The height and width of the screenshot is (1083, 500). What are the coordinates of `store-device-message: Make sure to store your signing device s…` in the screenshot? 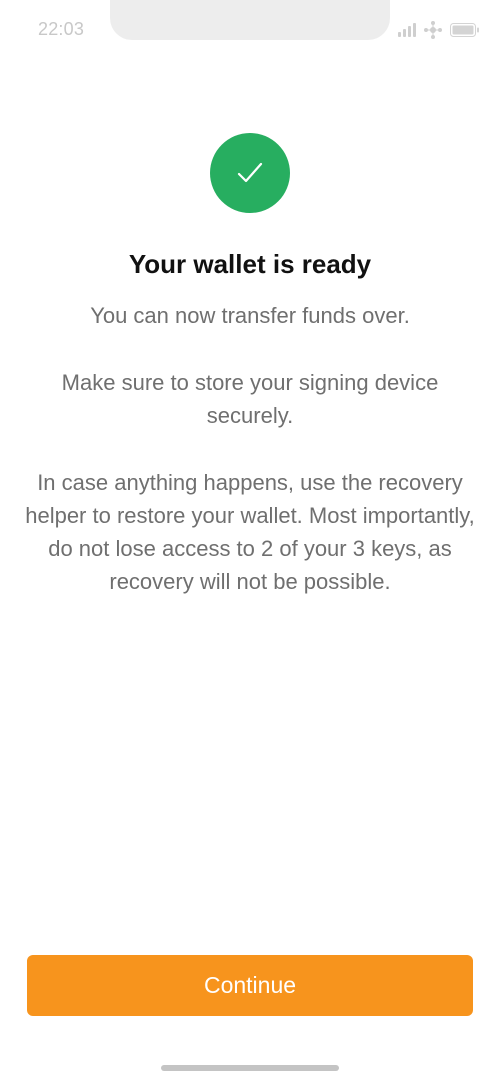 It's located at (250, 399).